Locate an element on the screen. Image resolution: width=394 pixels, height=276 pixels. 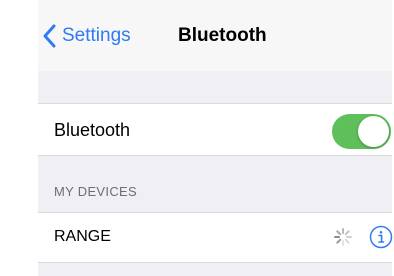
chevron-left-icon is located at coordinates (49, 36).